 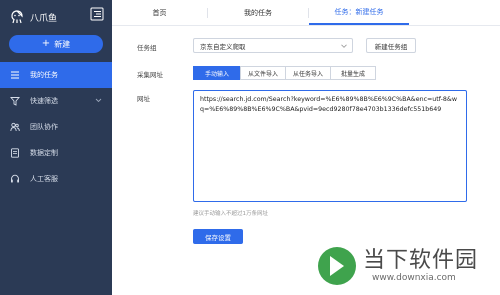 I want to click on tab-label: 首页, so click(x=159, y=12).